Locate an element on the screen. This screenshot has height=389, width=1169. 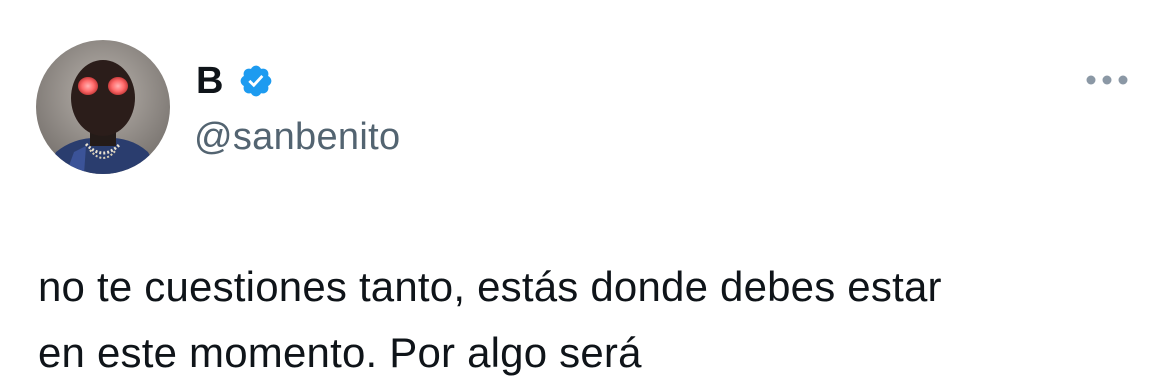
verified-badge-icon is located at coordinates (256, 81).